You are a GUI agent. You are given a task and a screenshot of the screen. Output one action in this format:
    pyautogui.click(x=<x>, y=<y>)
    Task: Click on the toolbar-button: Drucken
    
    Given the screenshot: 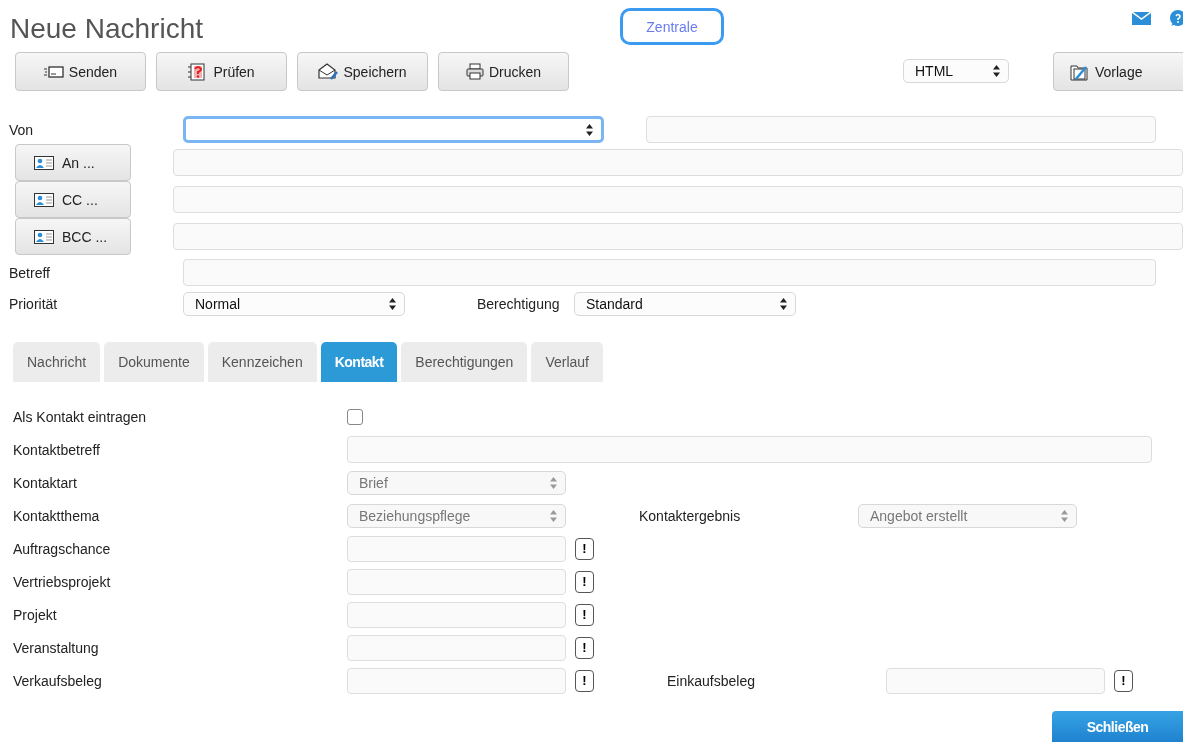 What is the action you would take?
    pyautogui.click(x=503, y=71)
    